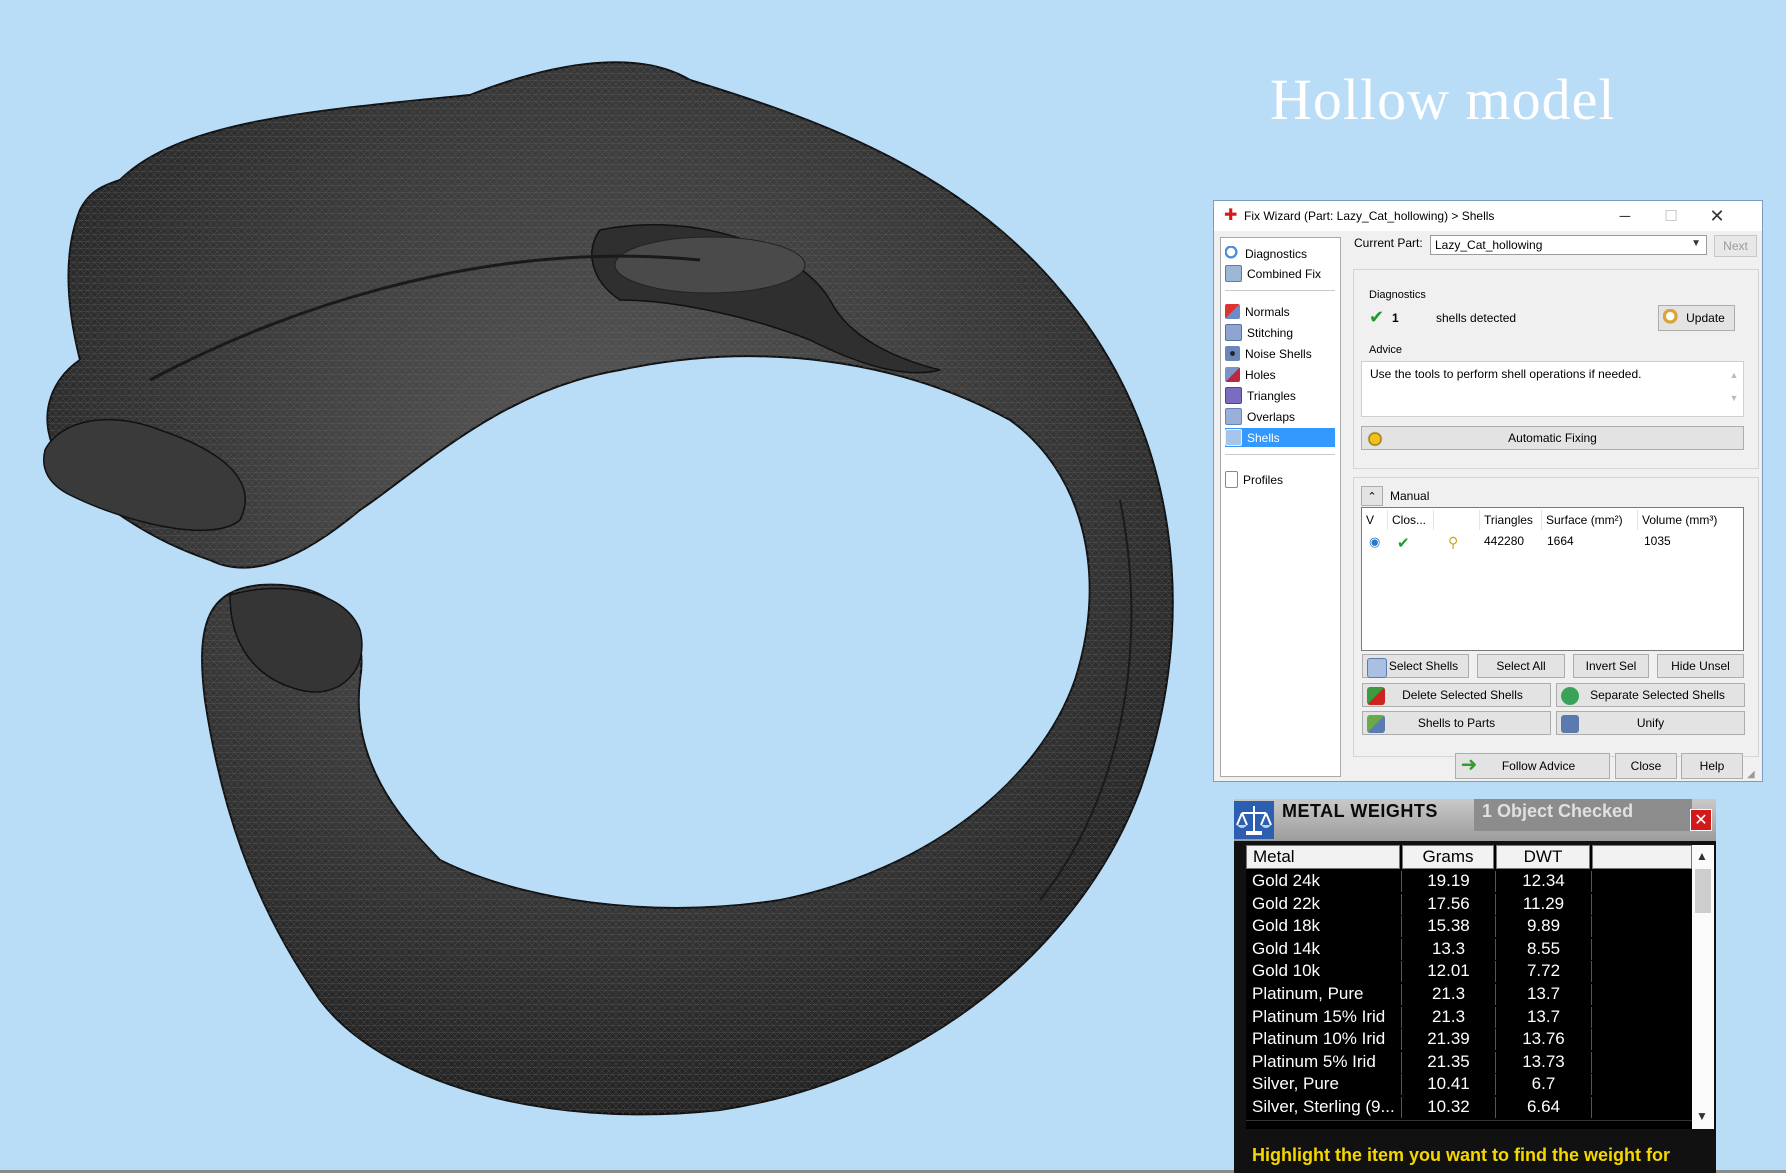 This screenshot has height=1173, width=1786. Describe the element at coordinates (1469, 1107) in the screenshot. I see `table-row: Silver, Sterling (9... 10.32 6.64` at that location.